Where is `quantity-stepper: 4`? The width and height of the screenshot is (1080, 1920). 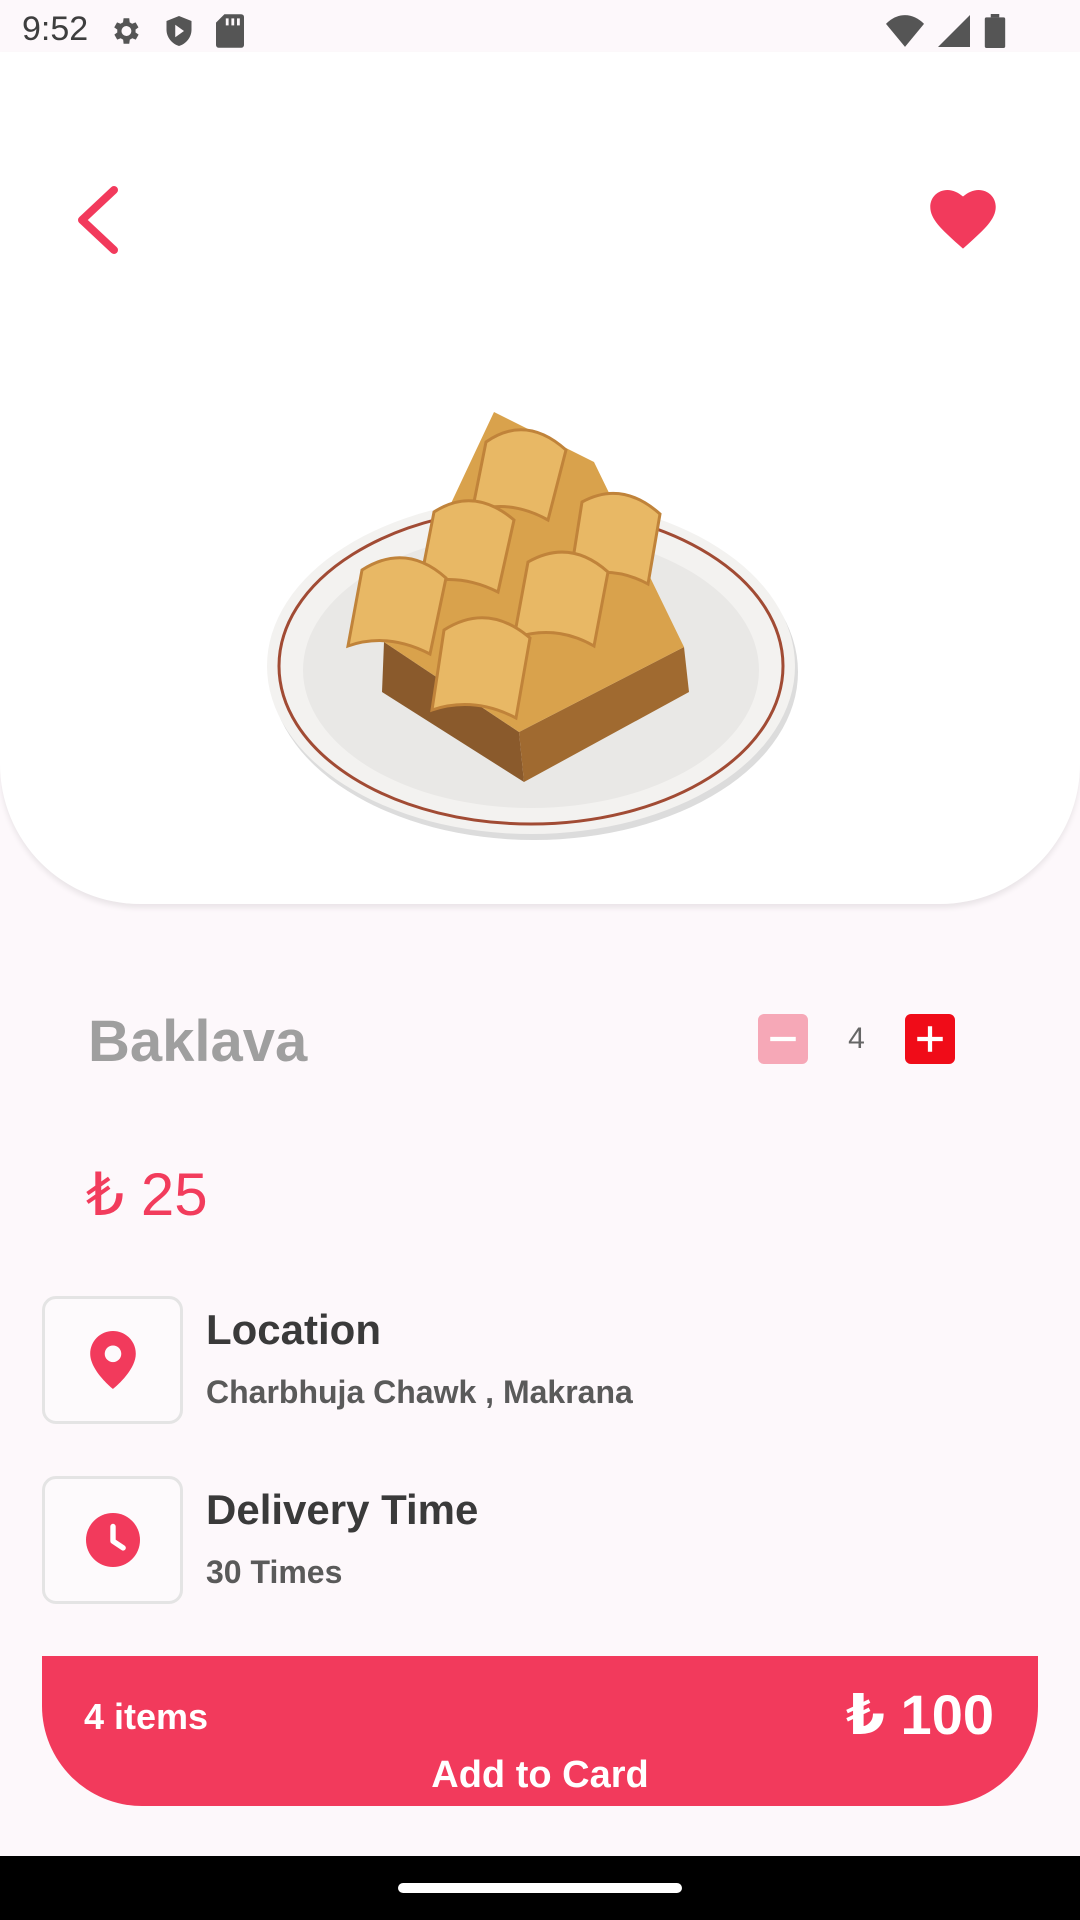 quantity-stepper: 4 is located at coordinates (856, 1039).